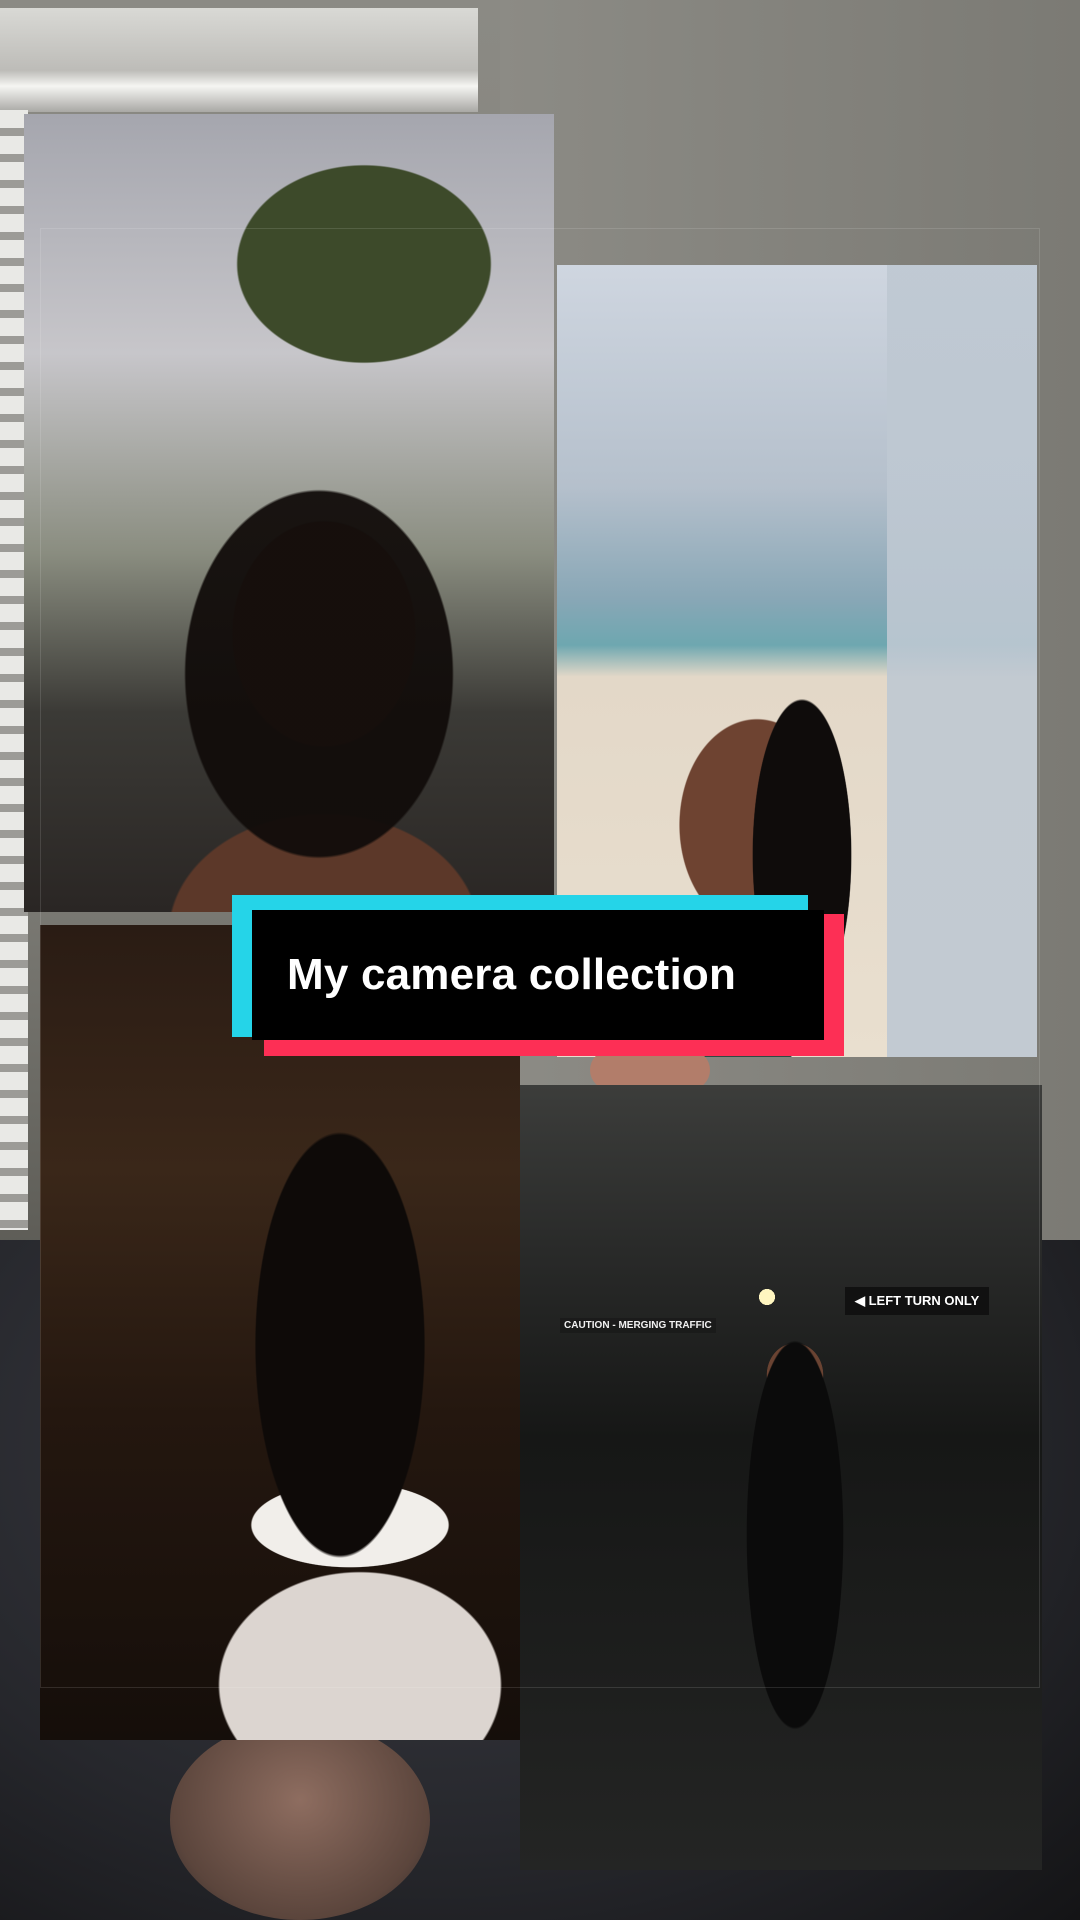  Describe the element at coordinates (917, 1301) in the screenshot. I see `left-turn-sign: ◀ LEFT TURN ONLY` at that location.